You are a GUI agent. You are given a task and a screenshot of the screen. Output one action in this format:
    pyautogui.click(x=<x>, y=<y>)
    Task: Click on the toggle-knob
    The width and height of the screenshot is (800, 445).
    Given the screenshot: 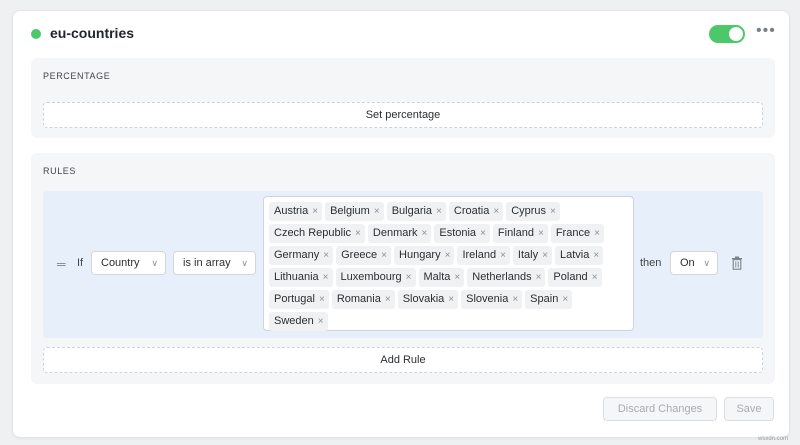 What is the action you would take?
    pyautogui.click(x=736, y=34)
    